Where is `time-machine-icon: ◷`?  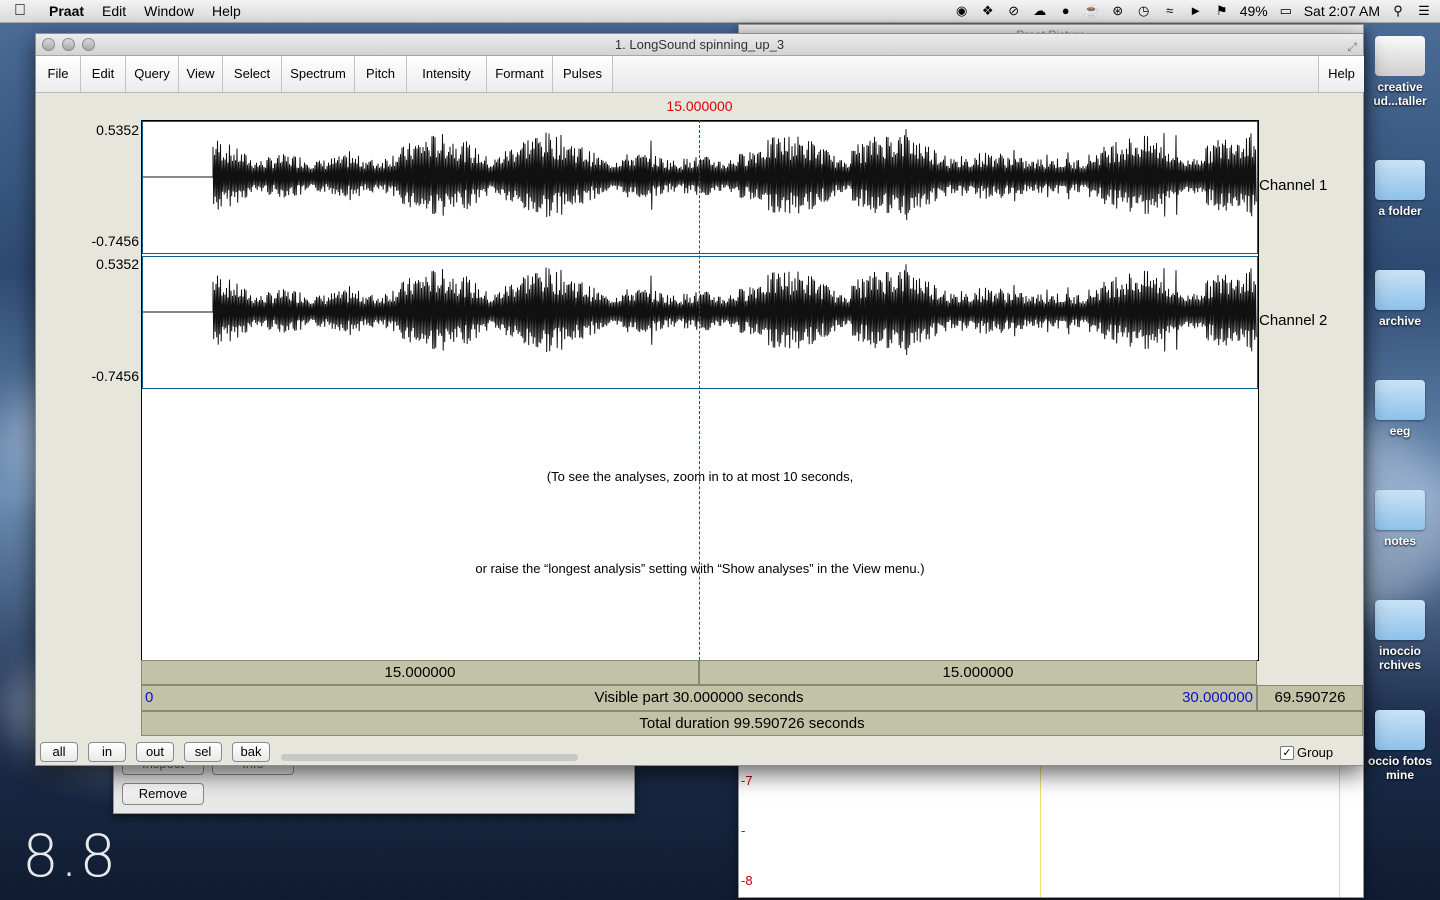 time-machine-icon: ◷ is located at coordinates (1144, 11).